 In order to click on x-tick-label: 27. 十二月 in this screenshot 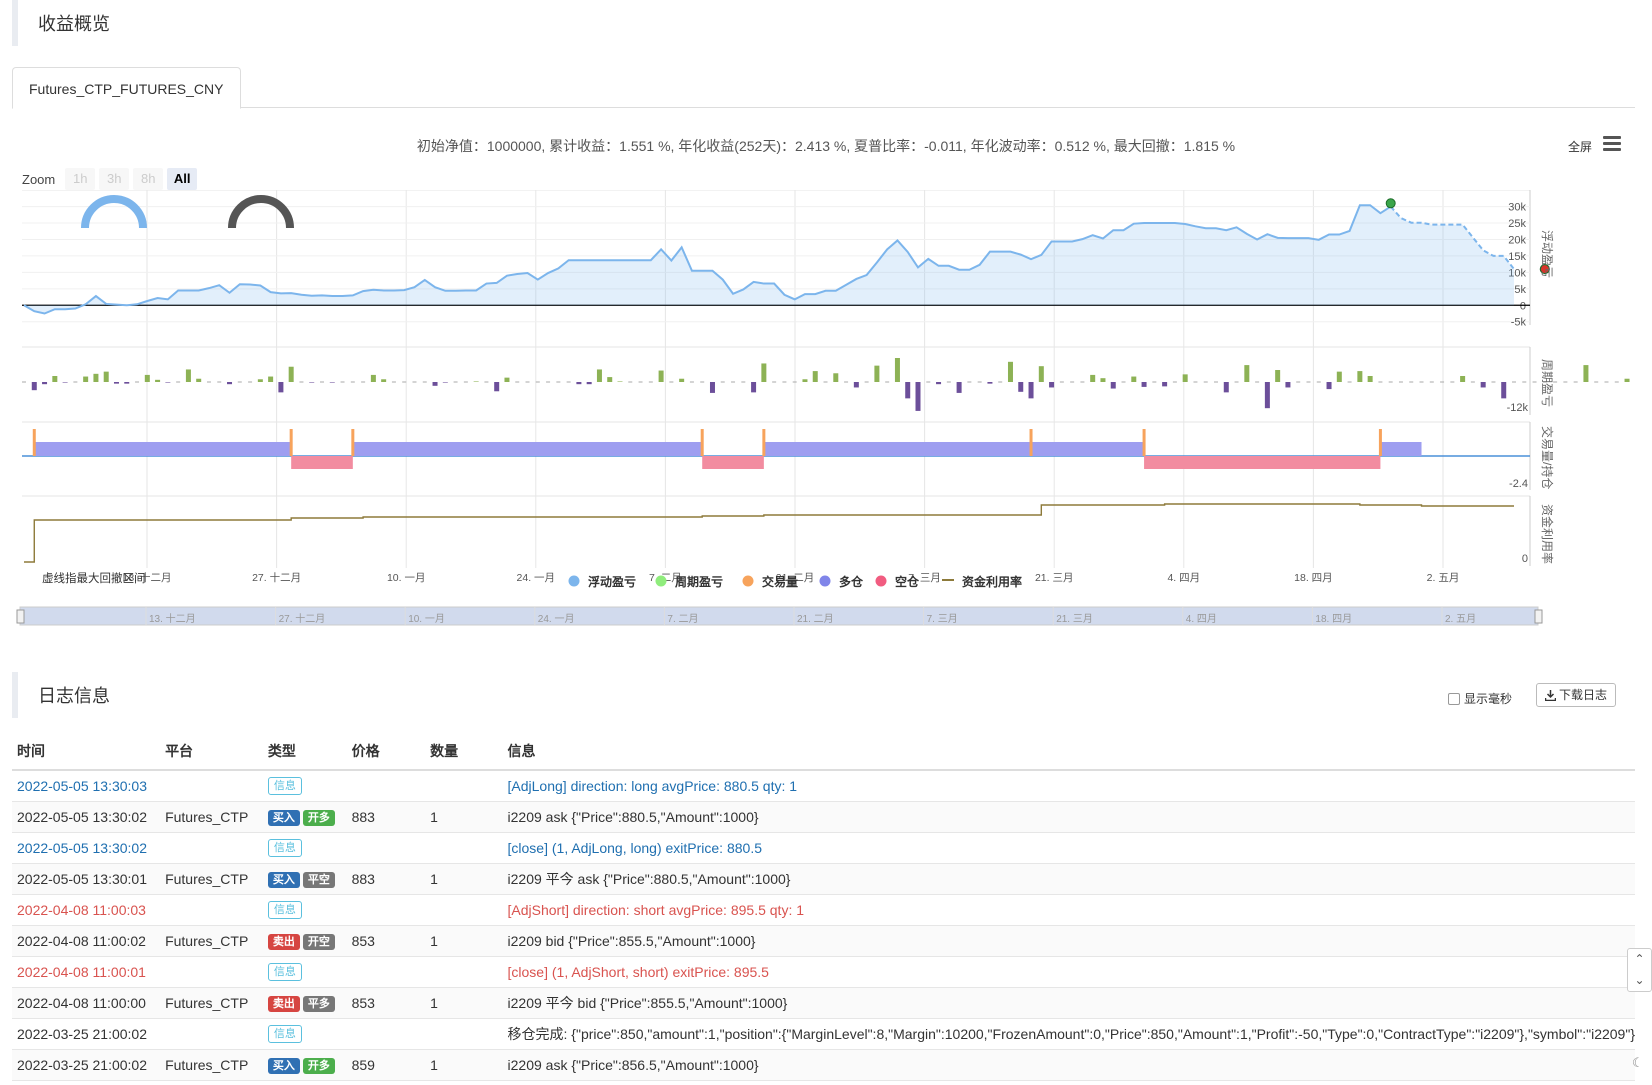, I will do `click(276, 577)`.